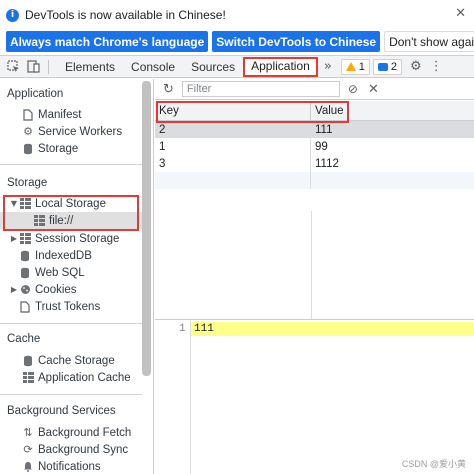 The height and width of the screenshot is (474, 474). What do you see at coordinates (80, 131) in the screenshot?
I see `sidebar-item-label: Service Workers` at bounding box center [80, 131].